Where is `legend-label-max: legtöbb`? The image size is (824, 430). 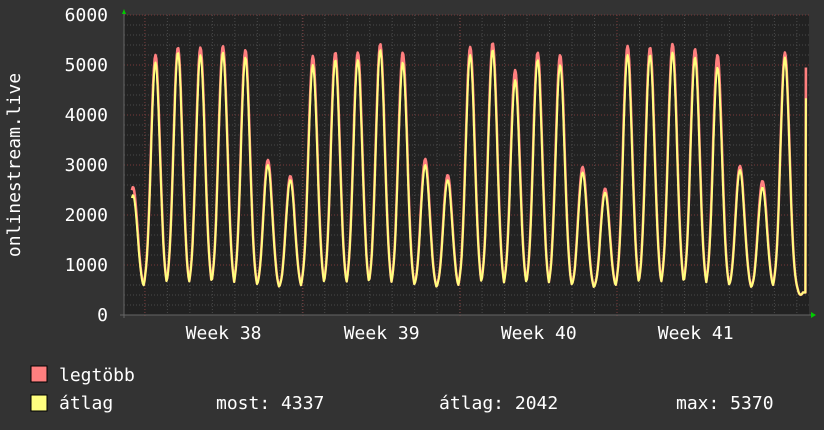
legend-label-max: legtöbb is located at coordinates (97, 375).